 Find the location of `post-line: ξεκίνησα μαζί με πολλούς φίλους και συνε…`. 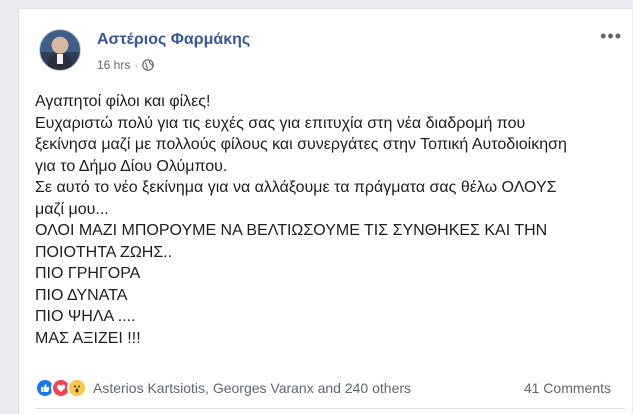

post-line: ξεκίνησα μαζί με πολλούς φίλους και συνε… is located at coordinates (301, 144).